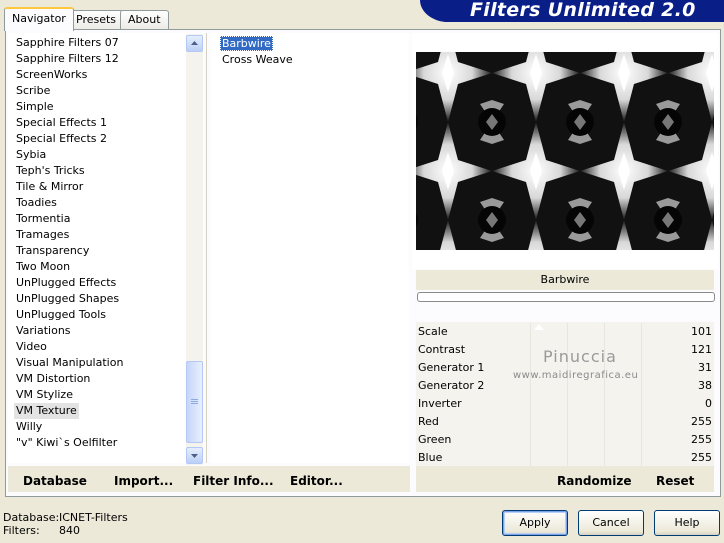  Describe the element at coordinates (31, 517) in the screenshot. I see `database-label: Database:` at that location.